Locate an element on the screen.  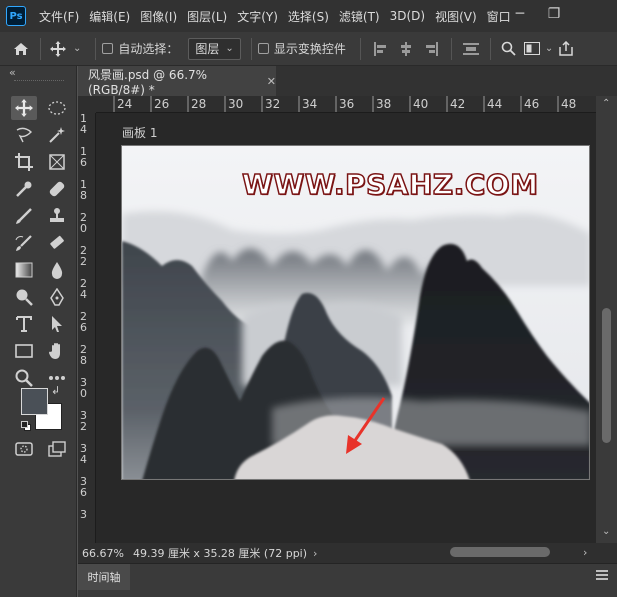
rectangle-icon is located at coordinates (24, 351).